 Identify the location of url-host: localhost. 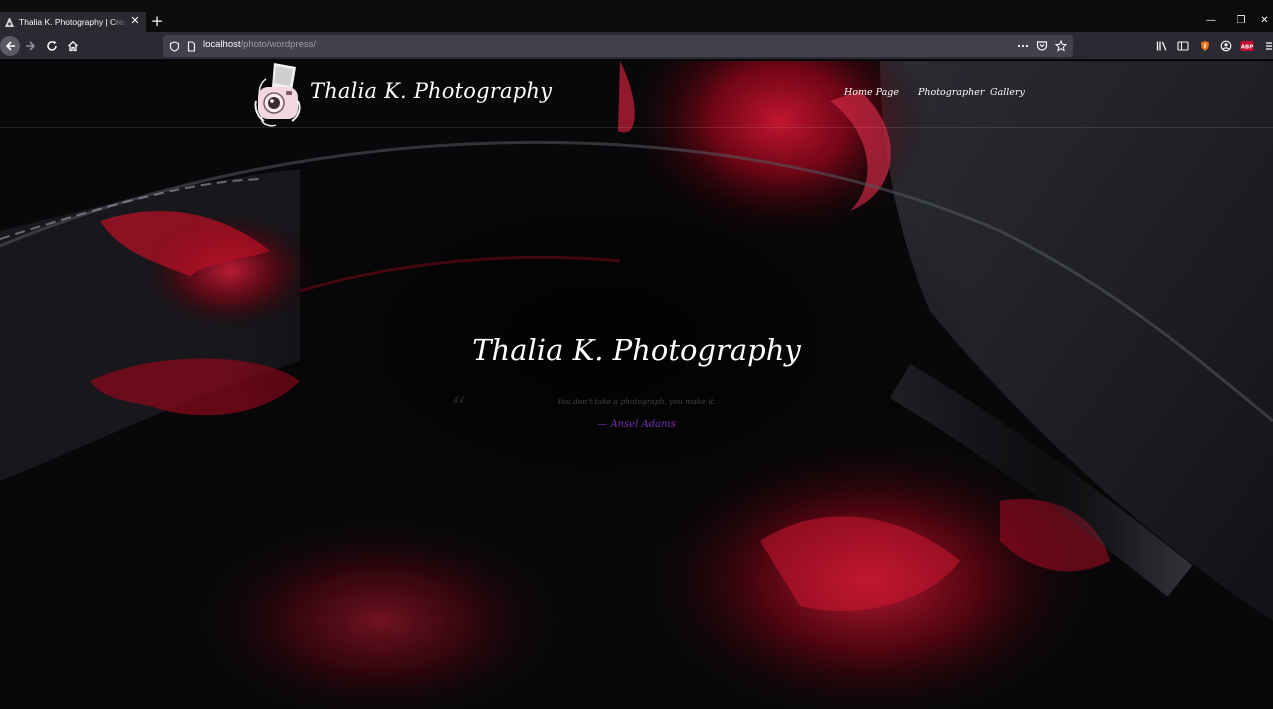
(222, 44).